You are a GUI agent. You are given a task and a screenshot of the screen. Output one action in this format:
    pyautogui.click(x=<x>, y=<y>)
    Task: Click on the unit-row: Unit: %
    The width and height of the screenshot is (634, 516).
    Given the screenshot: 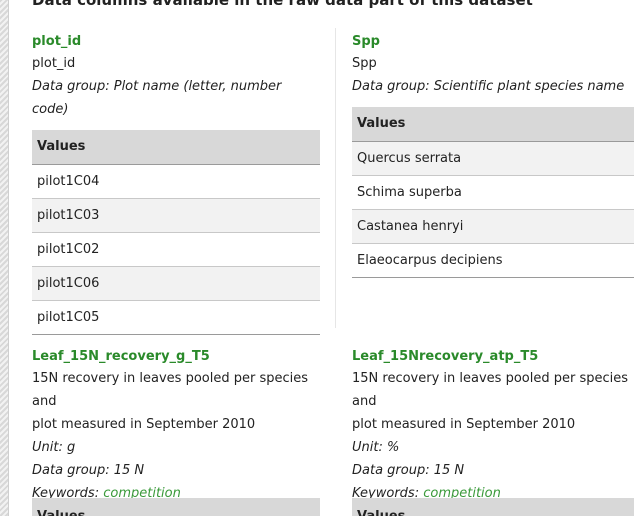 What is the action you would take?
    pyautogui.click(x=493, y=447)
    